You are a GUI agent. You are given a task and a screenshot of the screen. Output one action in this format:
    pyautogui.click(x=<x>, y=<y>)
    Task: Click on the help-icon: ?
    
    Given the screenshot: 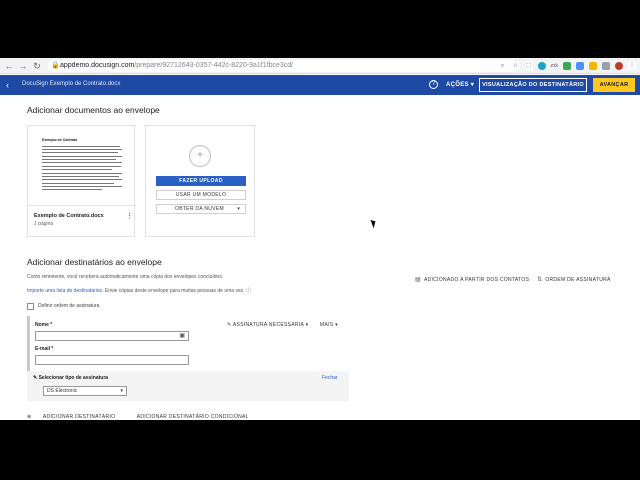 What is the action you would take?
    pyautogui.click(x=433, y=84)
    